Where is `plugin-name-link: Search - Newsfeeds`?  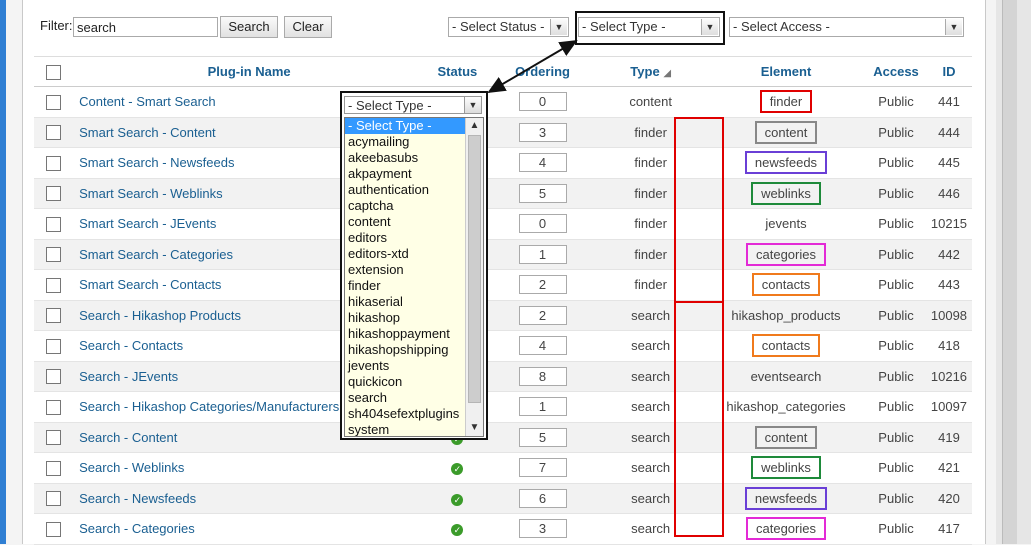
plugin-name-link: Search - Newsfeeds is located at coordinates (134, 498).